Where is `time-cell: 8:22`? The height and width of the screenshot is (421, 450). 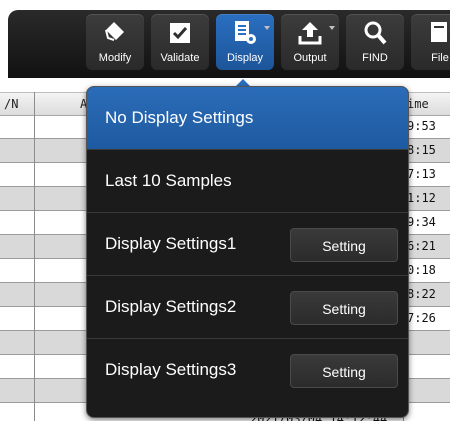 time-cell: 8:22 is located at coordinates (421, 294).